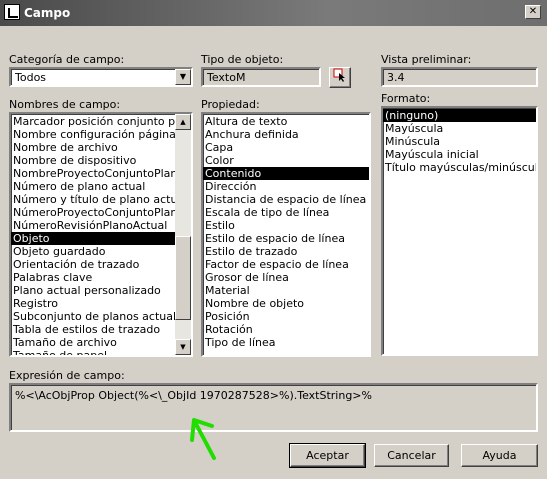 Image resolution: width=547 pixels, height=479 pixels. Describe the element at coordinates (286, 342) in the screenshot. I see `propiedad-list-item: Tipo de línea` at that location.